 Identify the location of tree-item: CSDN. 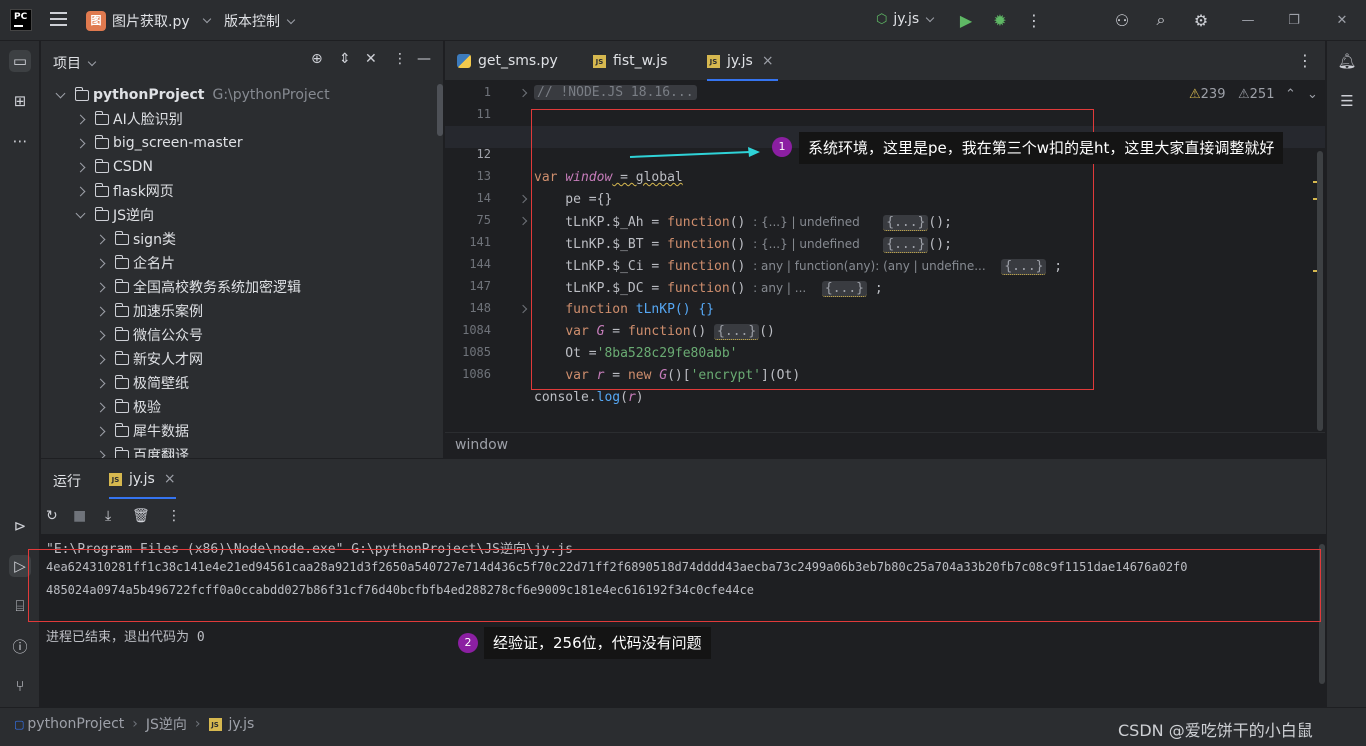
(238, 167).